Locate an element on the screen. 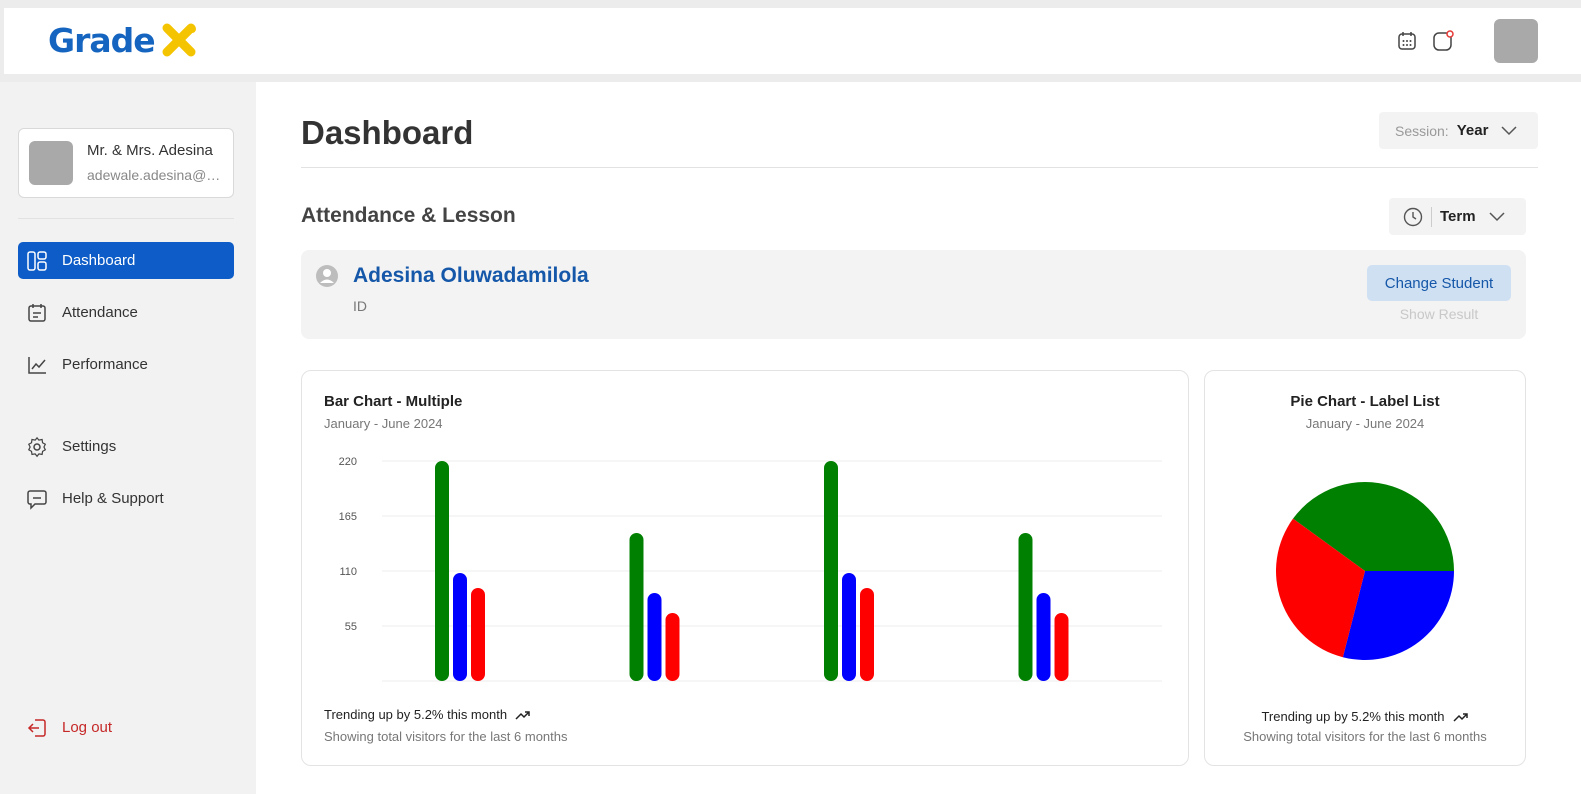 The height and width of the screenshot is (794, 1581). sidebar-item-performance: Performance is located at coordinates (126, 364).